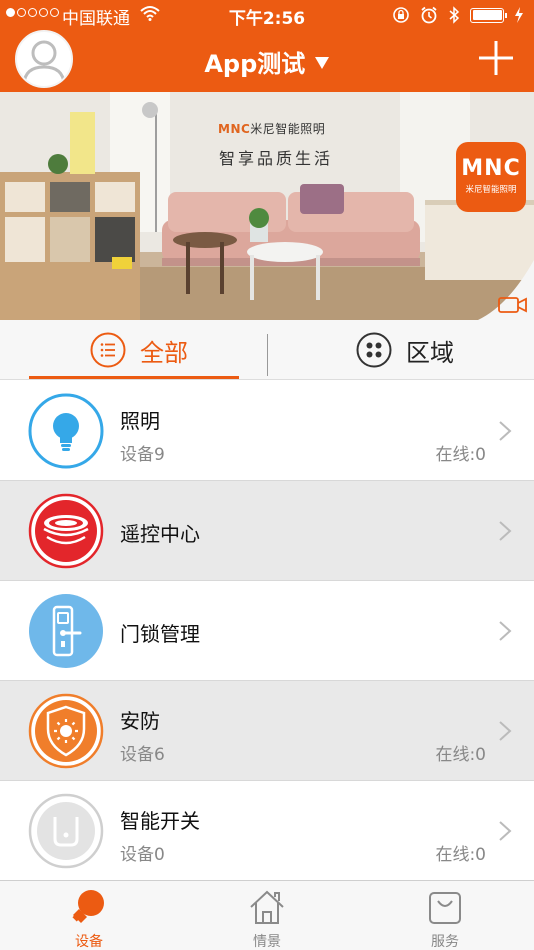  I want to click on tabbar-item-scenes: 情景, so click(267, 915).